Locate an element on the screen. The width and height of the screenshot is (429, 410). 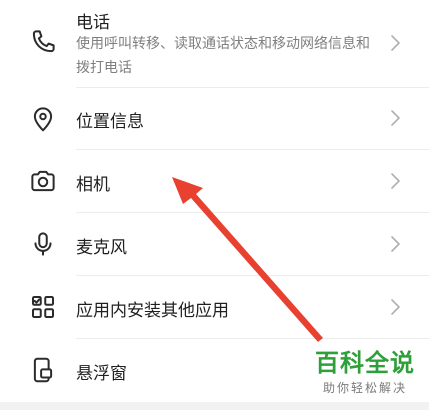
location-pin-icon is located at coordinates (43, 119).